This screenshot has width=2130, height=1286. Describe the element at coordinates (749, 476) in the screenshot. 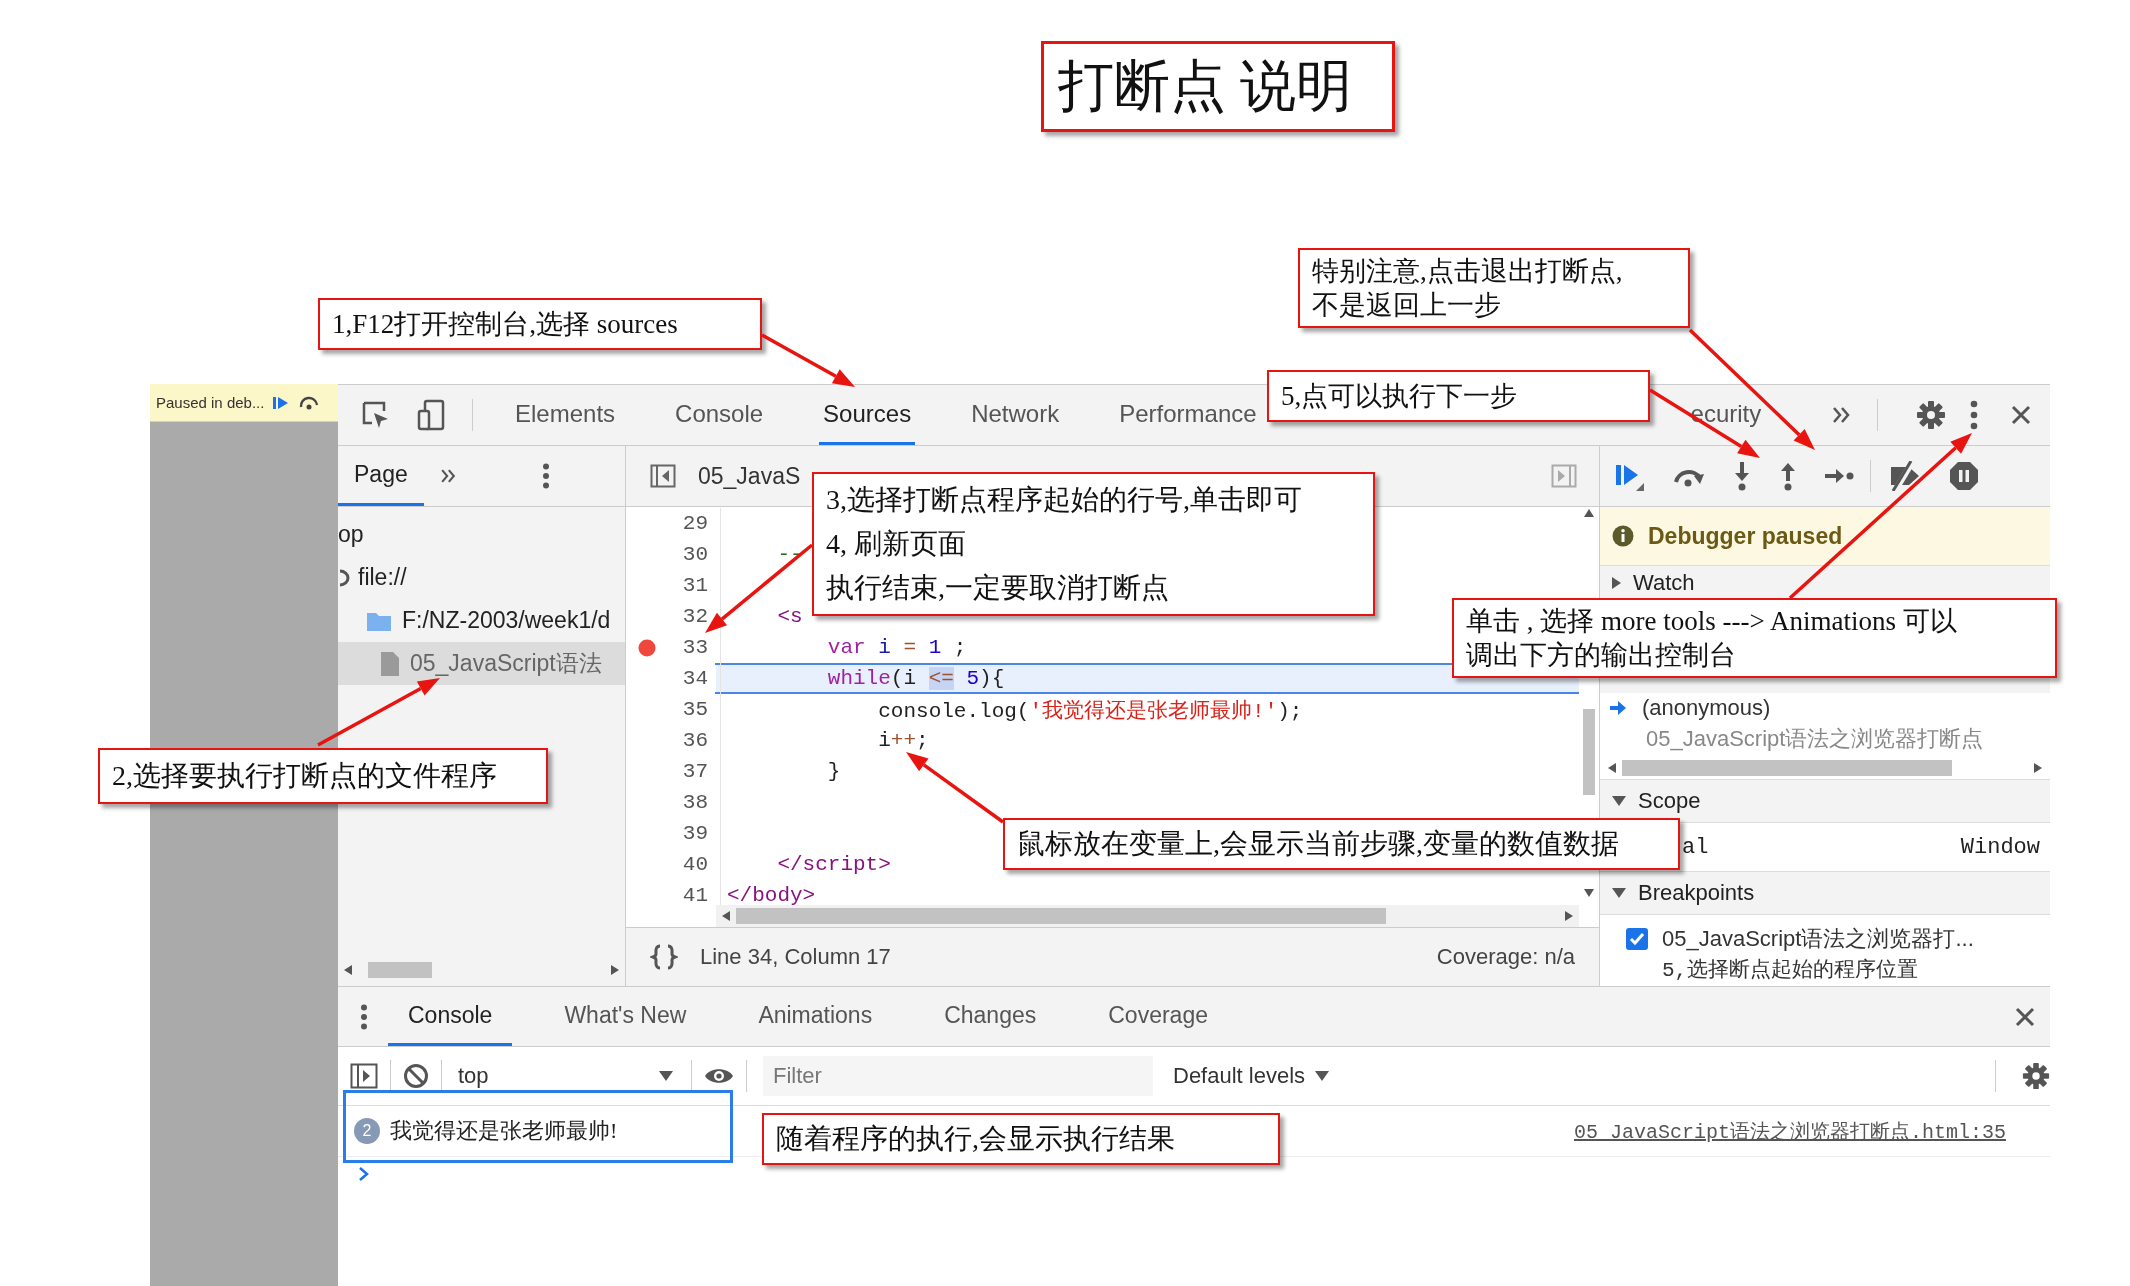

I see `file-tab: 05_JavaS` at that location.